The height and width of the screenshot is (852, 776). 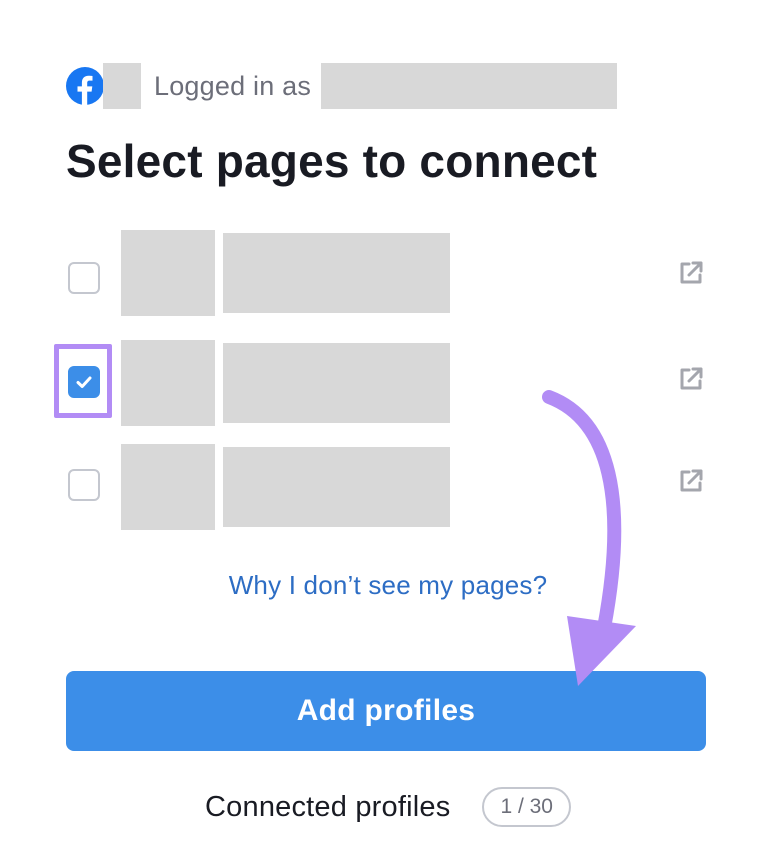 I want to click on connected-profiles-label: Connected profiles, so click(x=328, y=806).